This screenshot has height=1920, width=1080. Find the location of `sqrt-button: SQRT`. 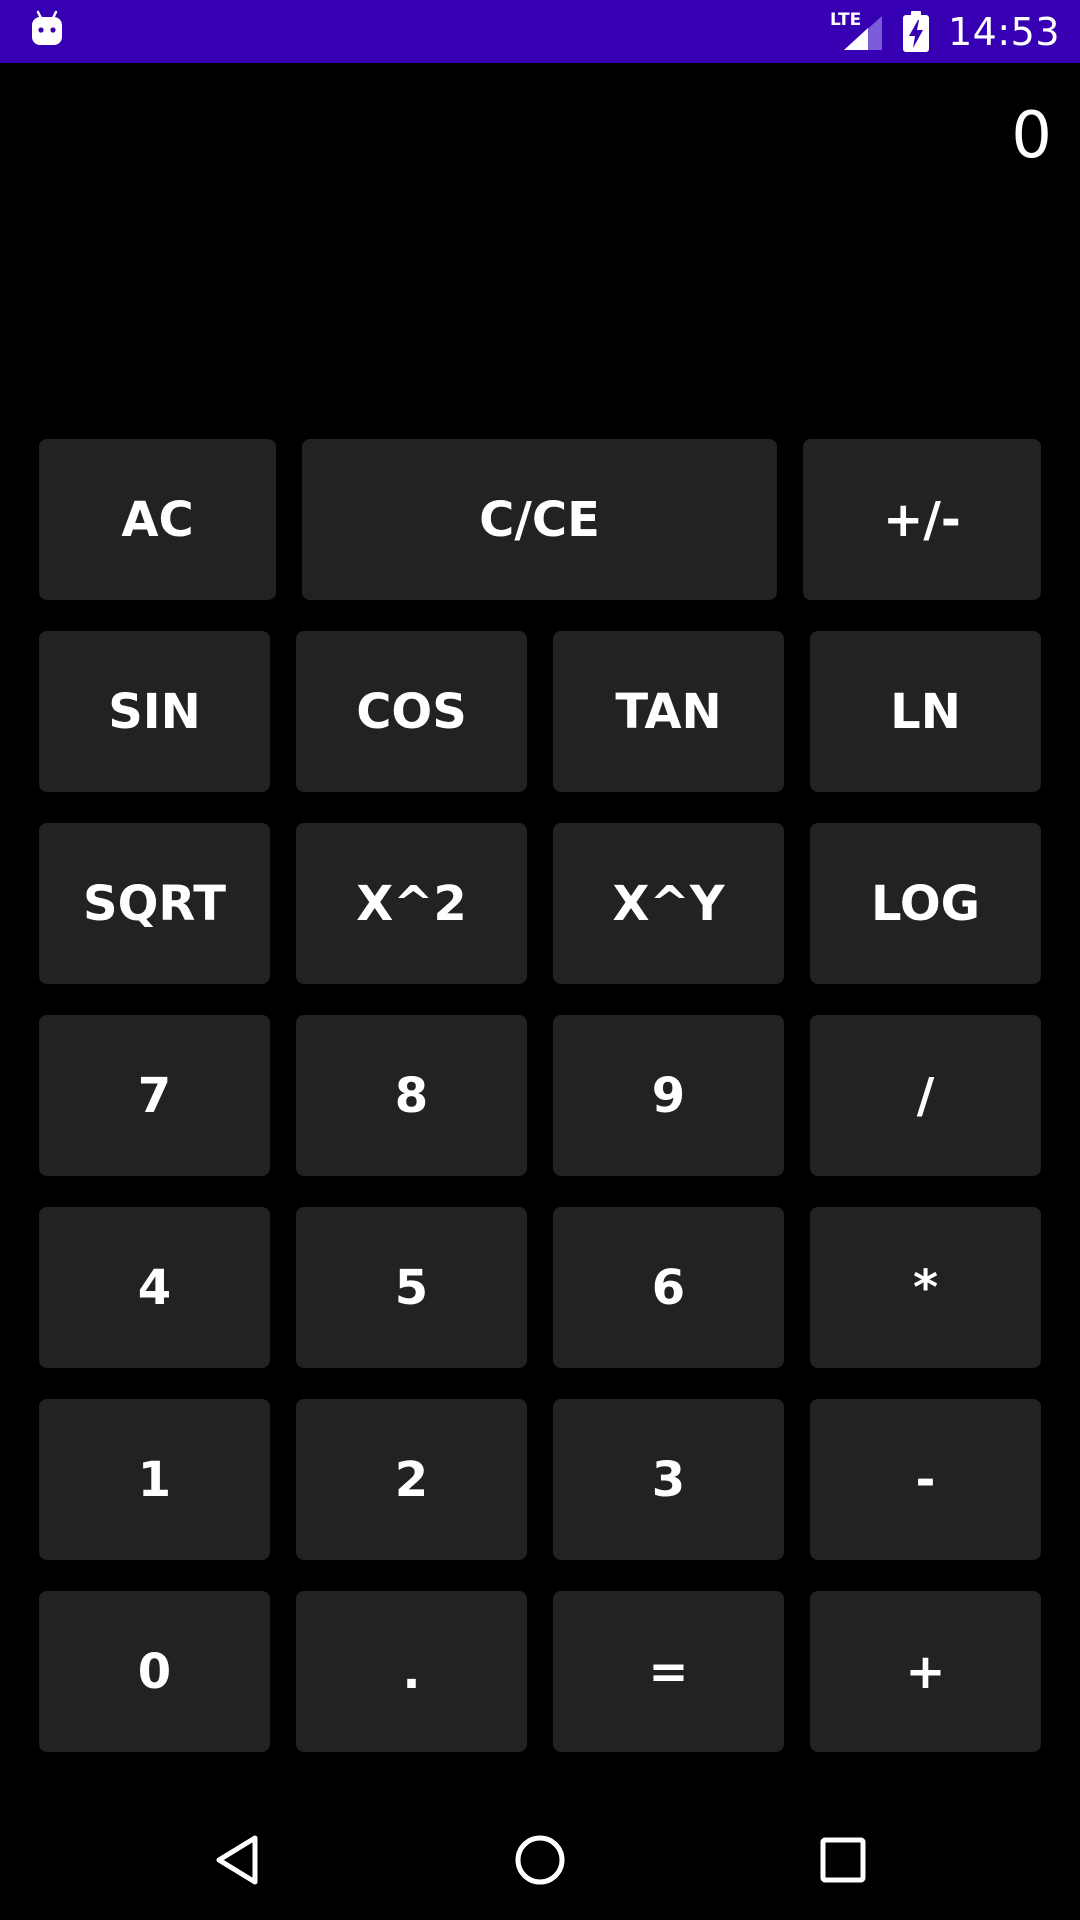

sqrt-button: SQRT is located at coordinates (154, 903).